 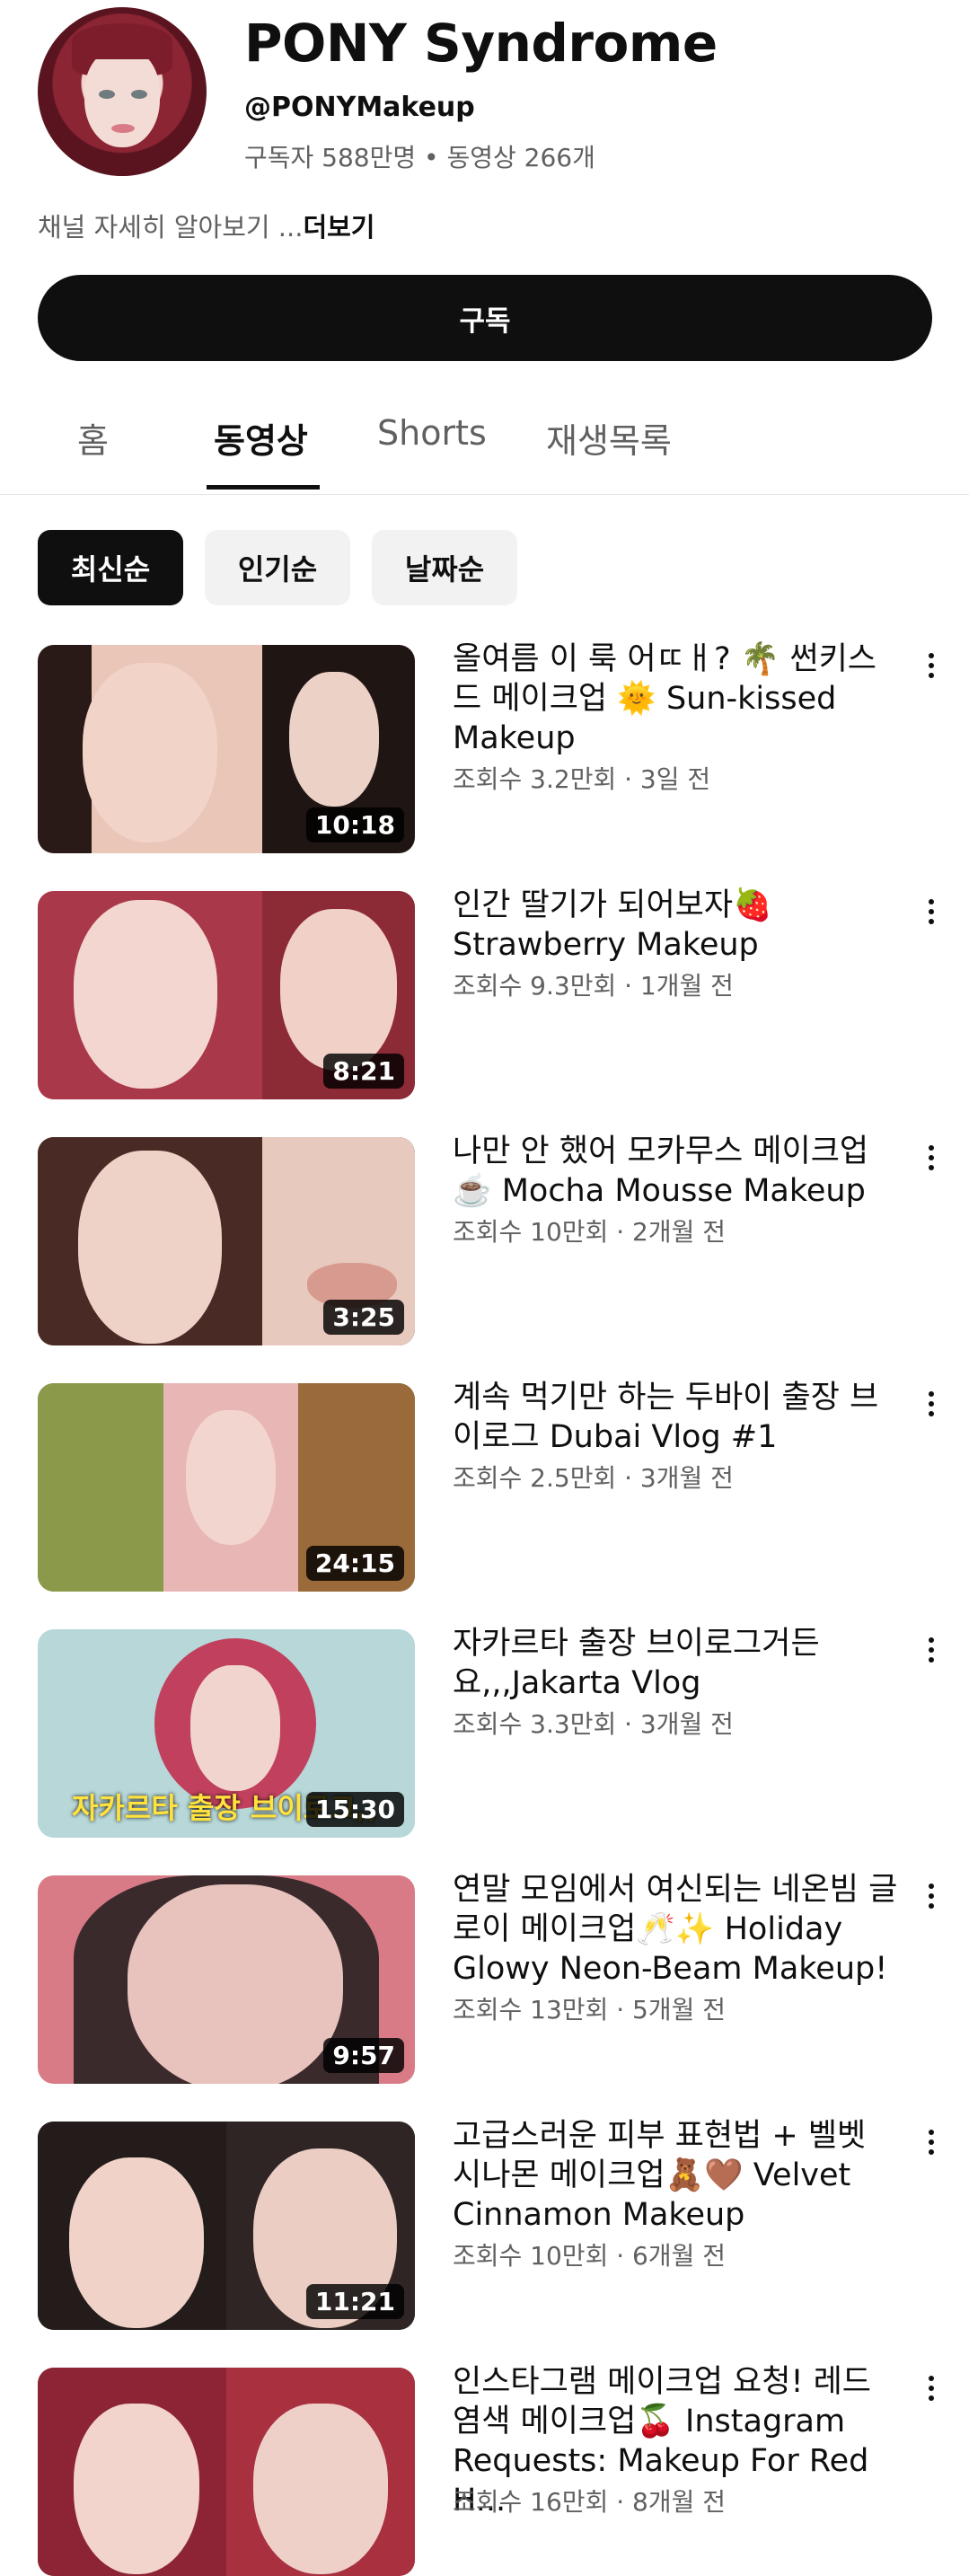 I want to click on video-meta: 조회수 3.3만회 · 3개월 전, so click(x=593, y=1724).